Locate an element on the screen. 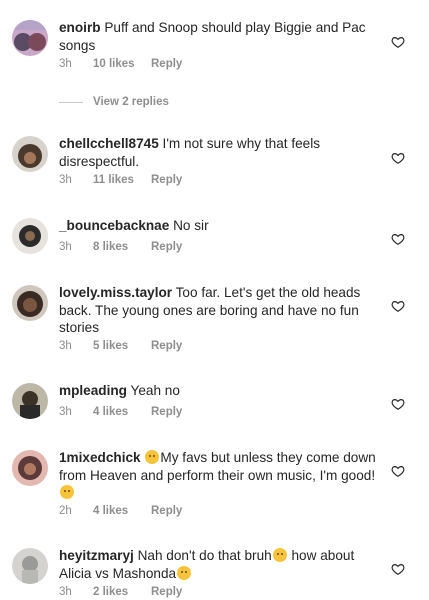  likes-count: 10 likes is located at coordinates (122, 64).